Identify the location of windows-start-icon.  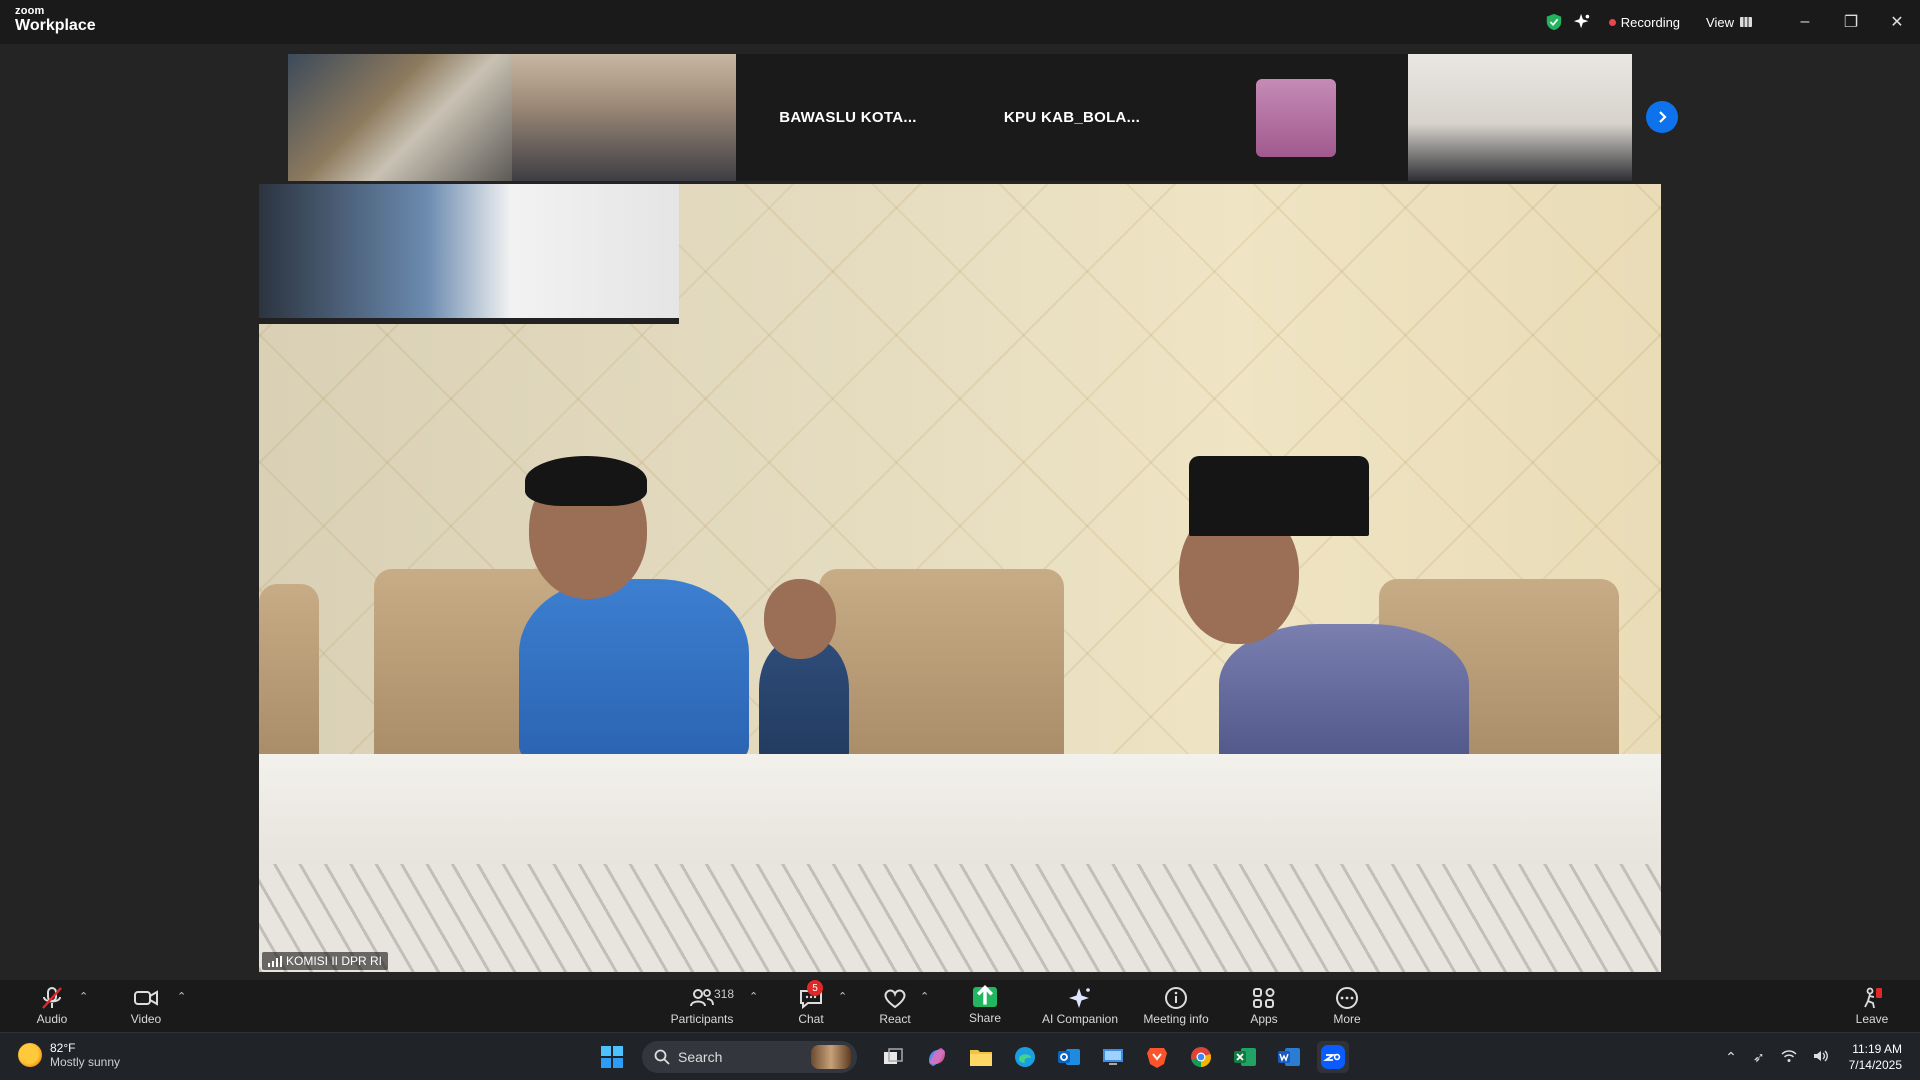
(612, 1057).